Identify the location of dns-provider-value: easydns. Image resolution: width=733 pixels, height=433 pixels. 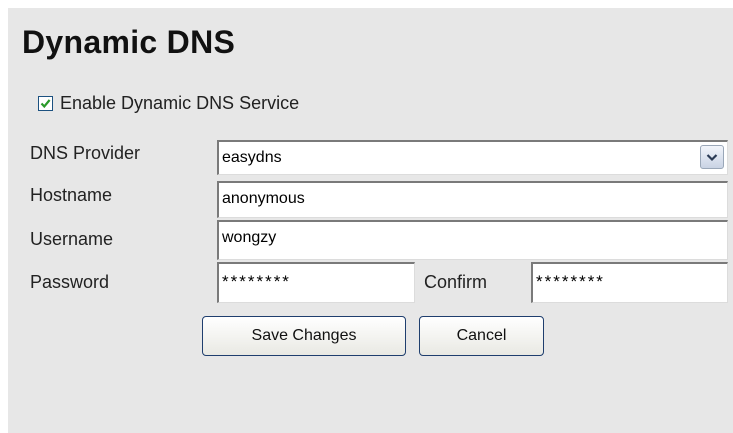
(252, 157).